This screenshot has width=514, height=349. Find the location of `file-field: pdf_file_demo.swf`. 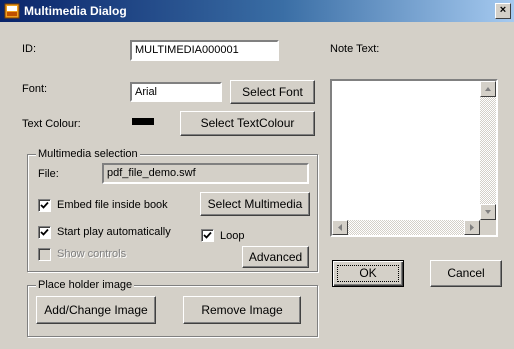

file-field: pdf_file_demo.swf is located at coordinates (205, 173).